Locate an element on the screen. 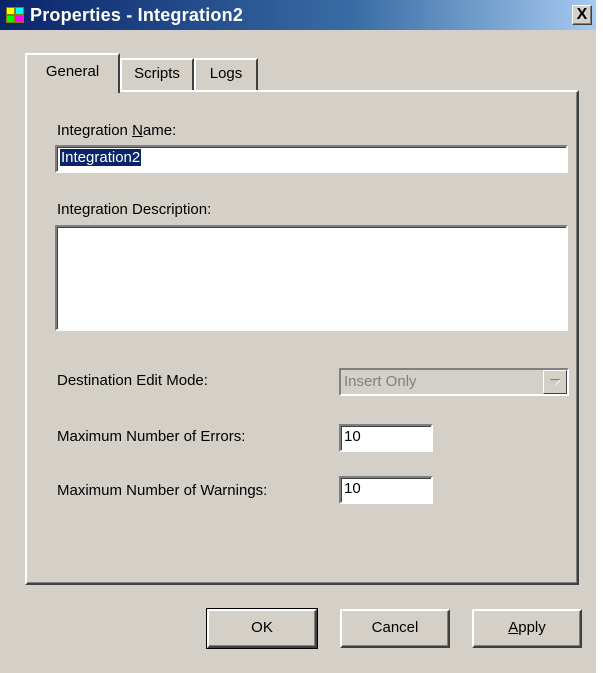 The image size is (603, 673). tab-logs: Logs is located at coordinates (226, 74).